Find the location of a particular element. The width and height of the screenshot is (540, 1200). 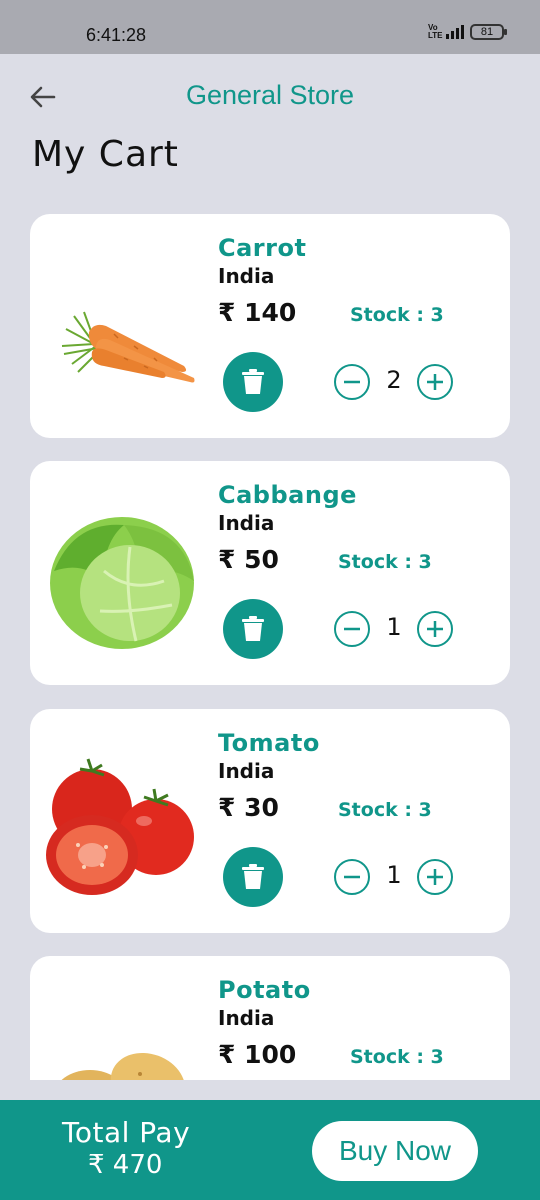

status-icons: Vo LTE 81 is located at coordinates (467, 31).